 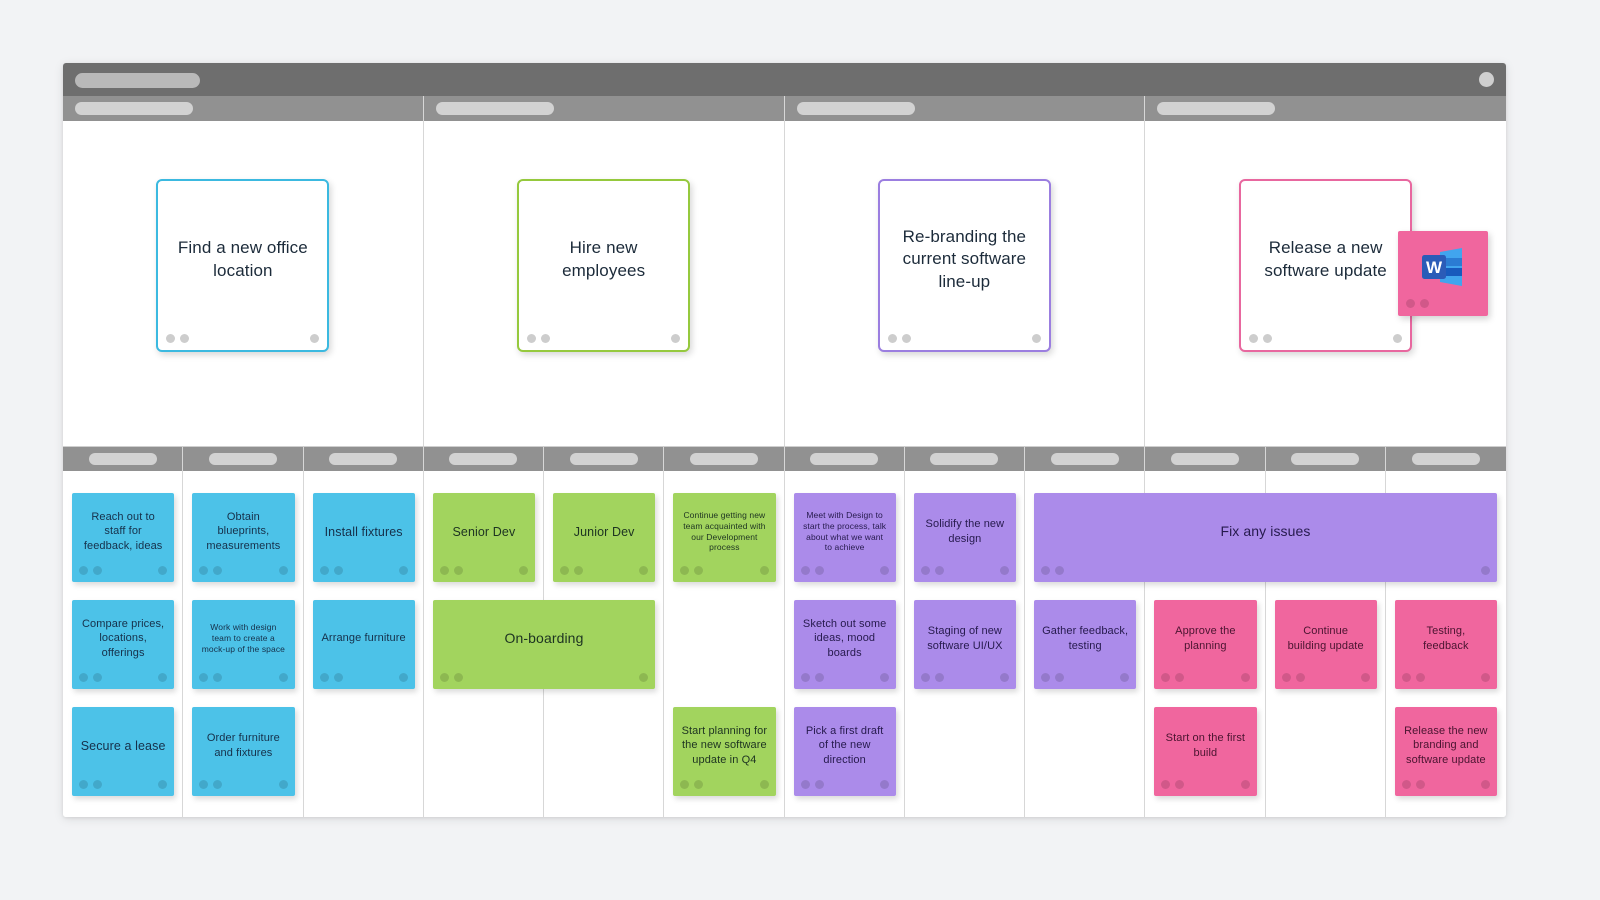 I want to click on epic-card-epic-hiring: Hire new employees, so click(x=604, y=265).